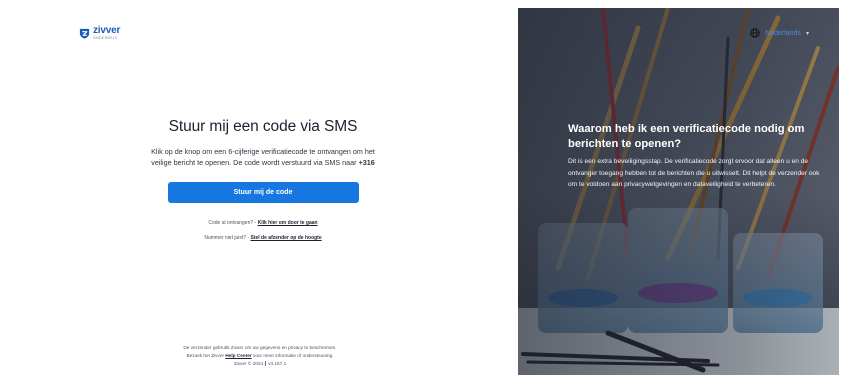 The height and width of the screenshot is (378, 845). What do you see at coordinates (225, 238) in the screenshot?
I see `wrong-number-text: Nummer niet juist?` at bounding box center [225, 238].